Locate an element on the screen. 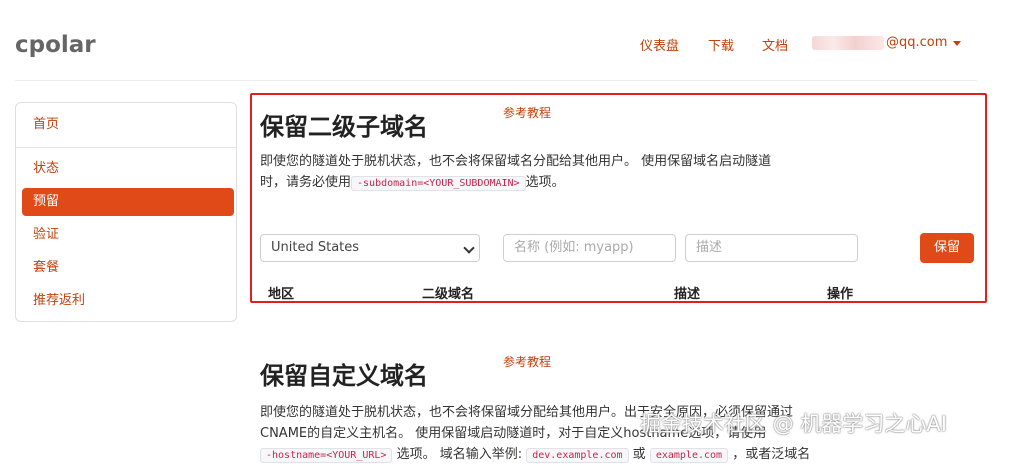  desc-mid: 选项。 域名输入举例: is located at coordinates (459, 454).